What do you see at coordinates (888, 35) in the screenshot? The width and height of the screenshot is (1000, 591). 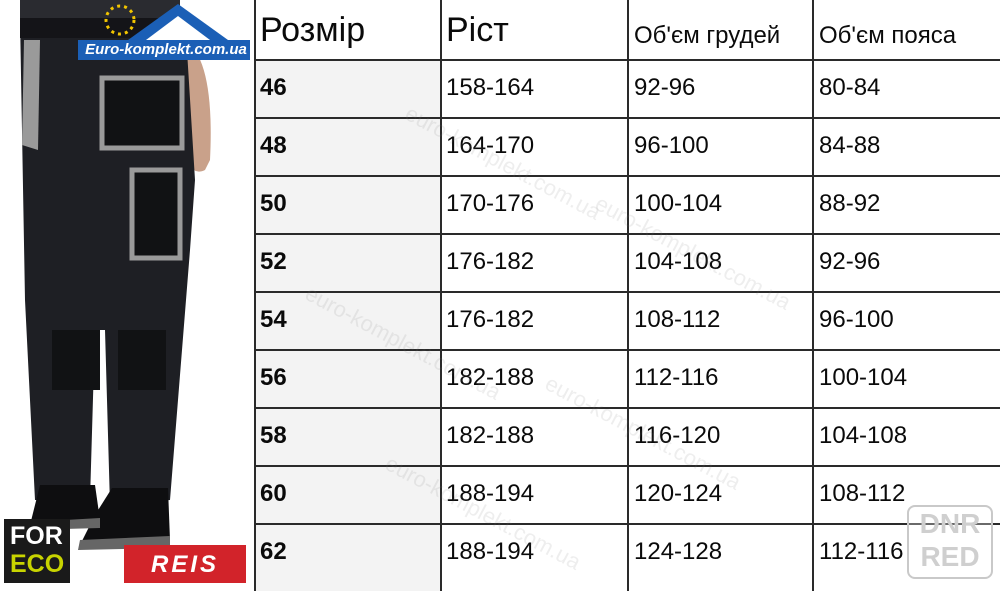 I see `header-waist: Об'єм пояса` at bounding box center [888, 35].